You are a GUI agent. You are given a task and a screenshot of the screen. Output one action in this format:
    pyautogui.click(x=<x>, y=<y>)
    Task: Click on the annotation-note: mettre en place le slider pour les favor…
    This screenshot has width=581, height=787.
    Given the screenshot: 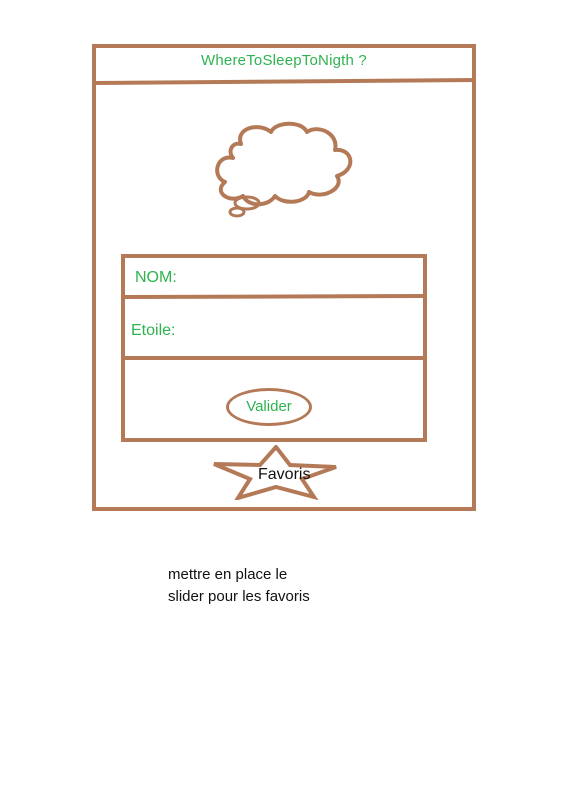 What is the action you would take?
    pyautogui.click(x=239, y=585)
    